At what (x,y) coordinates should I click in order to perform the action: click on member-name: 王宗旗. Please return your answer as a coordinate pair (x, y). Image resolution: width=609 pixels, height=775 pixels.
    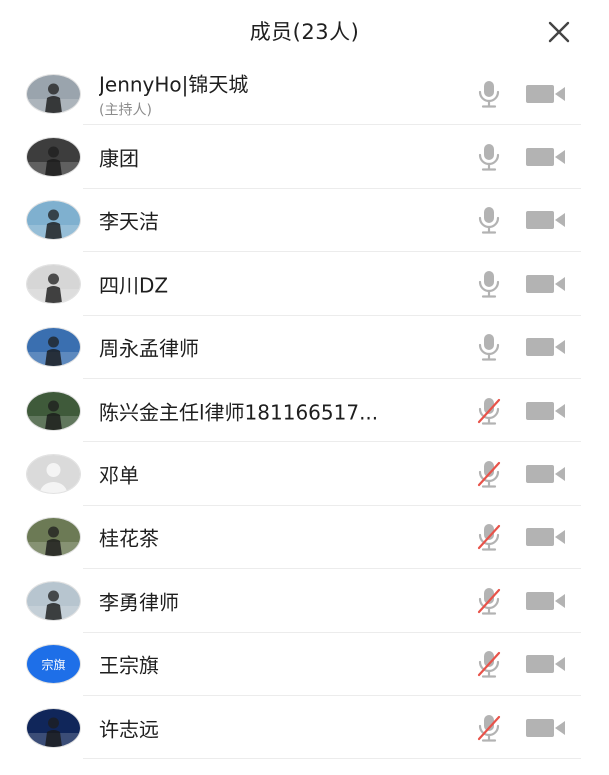
    Looking at the image, I should click on (129, 665).